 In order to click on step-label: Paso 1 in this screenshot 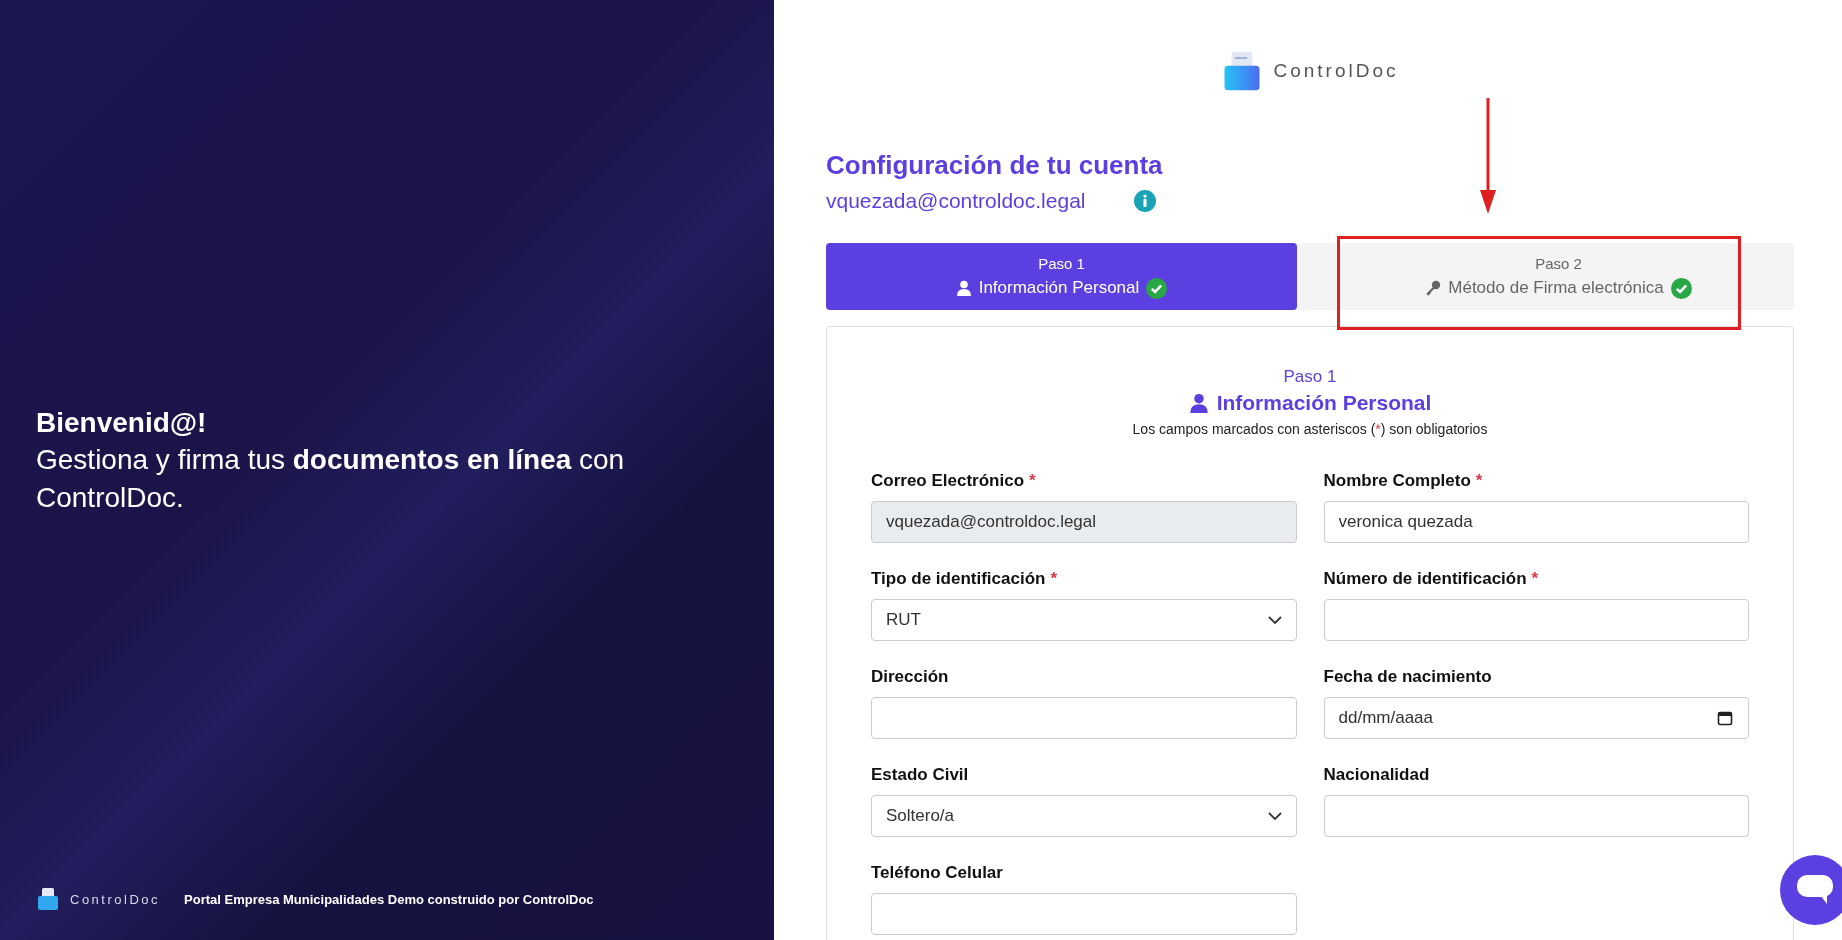, I will do `click(1310, 377)`.